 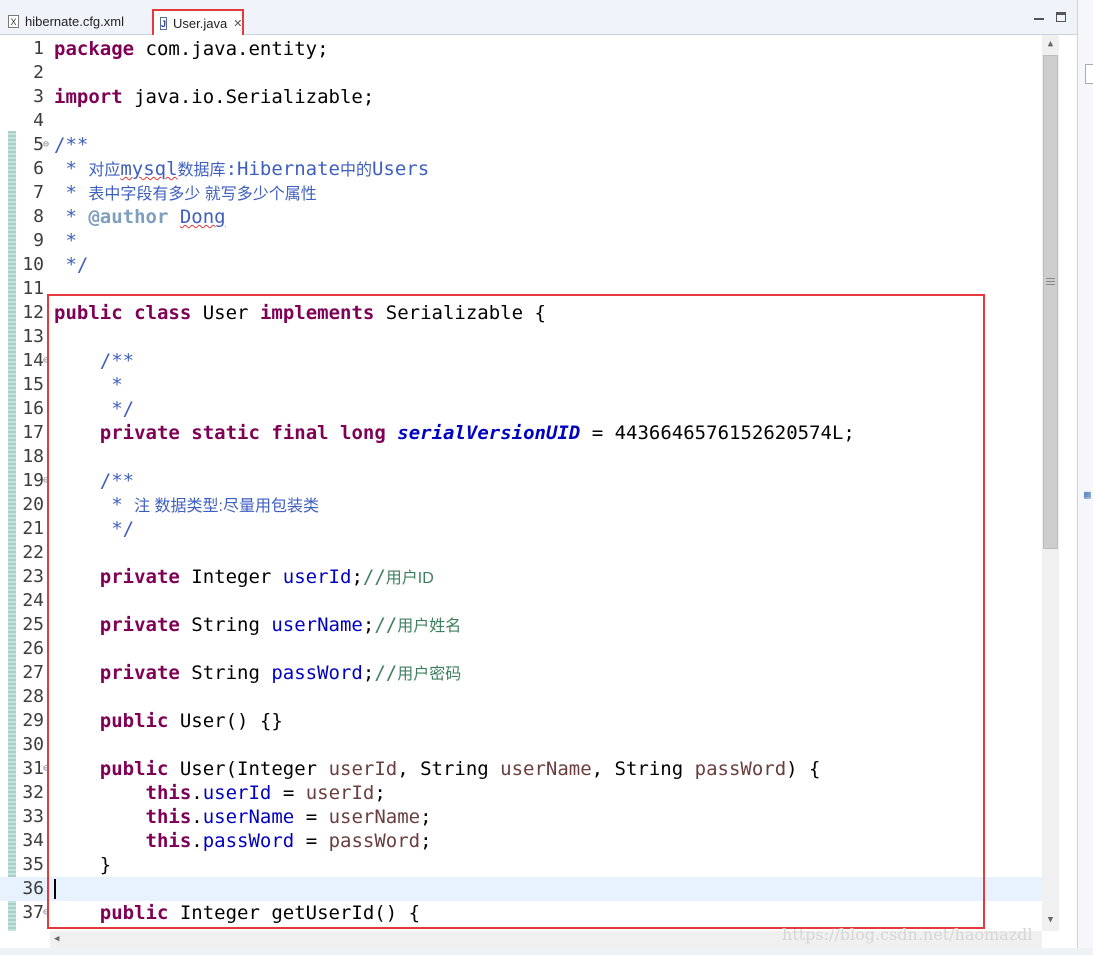 What do you see at coordinates (33, 720) in the screenshot?
I see `line-number: 29` at bounding box center [33, 720].